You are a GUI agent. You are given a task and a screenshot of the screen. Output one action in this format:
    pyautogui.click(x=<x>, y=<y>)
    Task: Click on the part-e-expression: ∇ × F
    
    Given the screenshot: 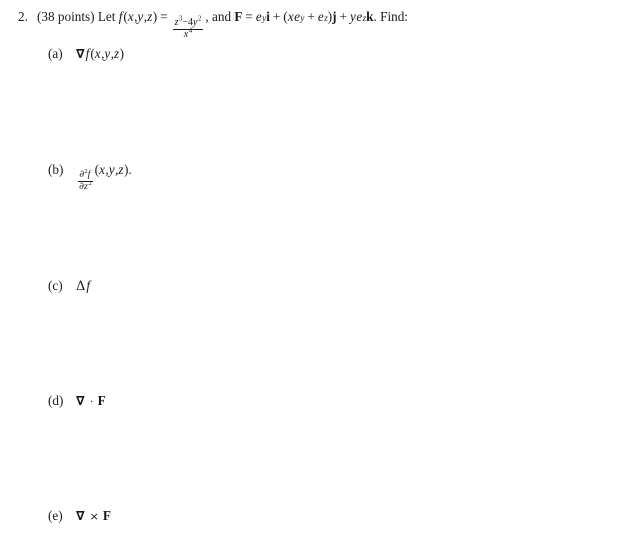 What is the action you would take?
    pyautogui.click(x=93, y=516)
    